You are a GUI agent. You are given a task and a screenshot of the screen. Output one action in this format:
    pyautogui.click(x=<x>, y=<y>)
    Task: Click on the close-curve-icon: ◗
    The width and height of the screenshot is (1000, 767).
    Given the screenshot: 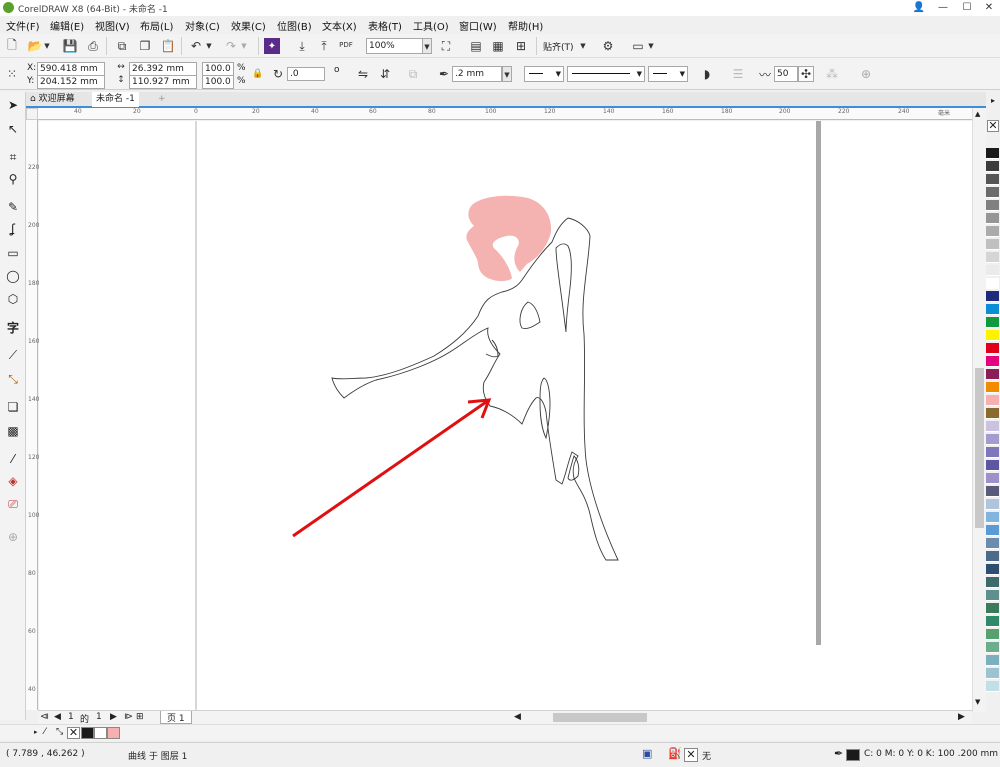 What is the action you would take?
    pyautogui.click(x=707, y=74)
    